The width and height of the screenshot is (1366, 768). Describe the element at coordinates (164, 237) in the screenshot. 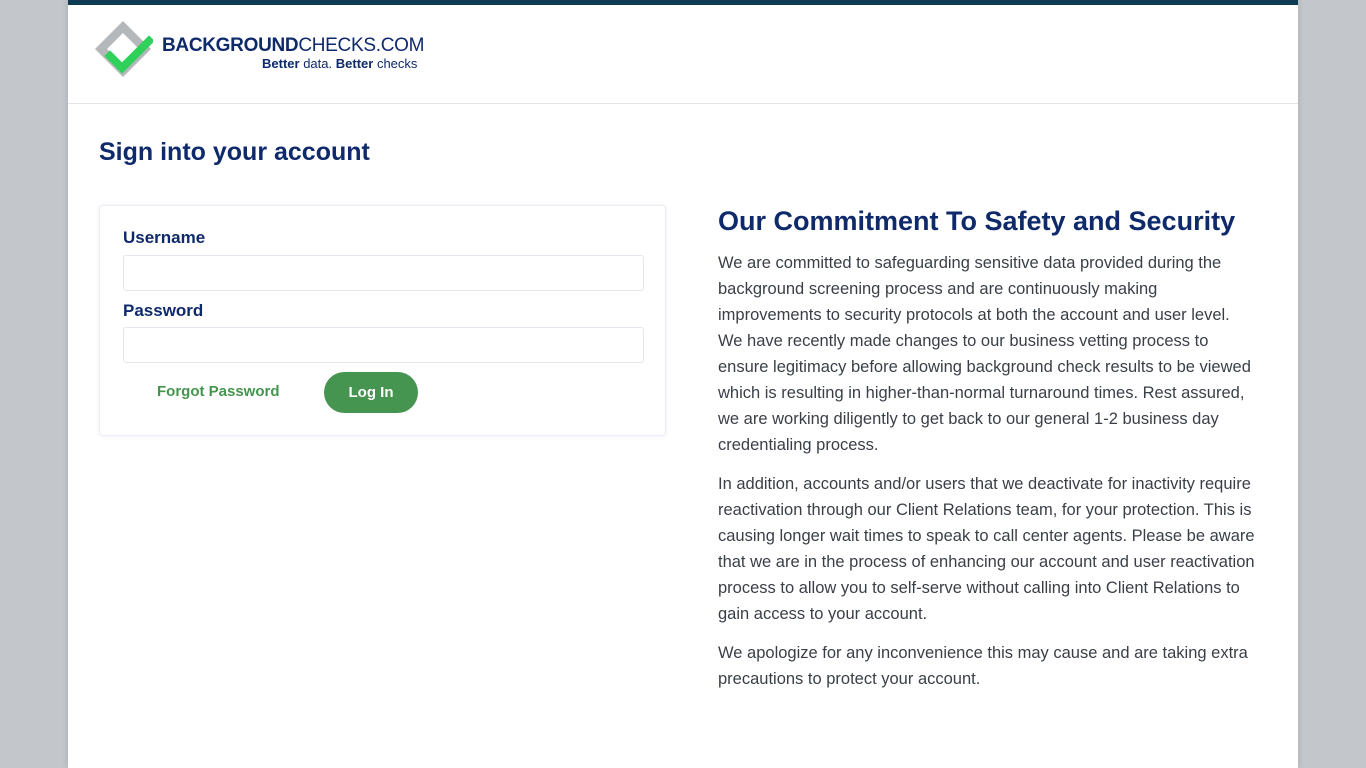

I see `username-label: Username` at that location.